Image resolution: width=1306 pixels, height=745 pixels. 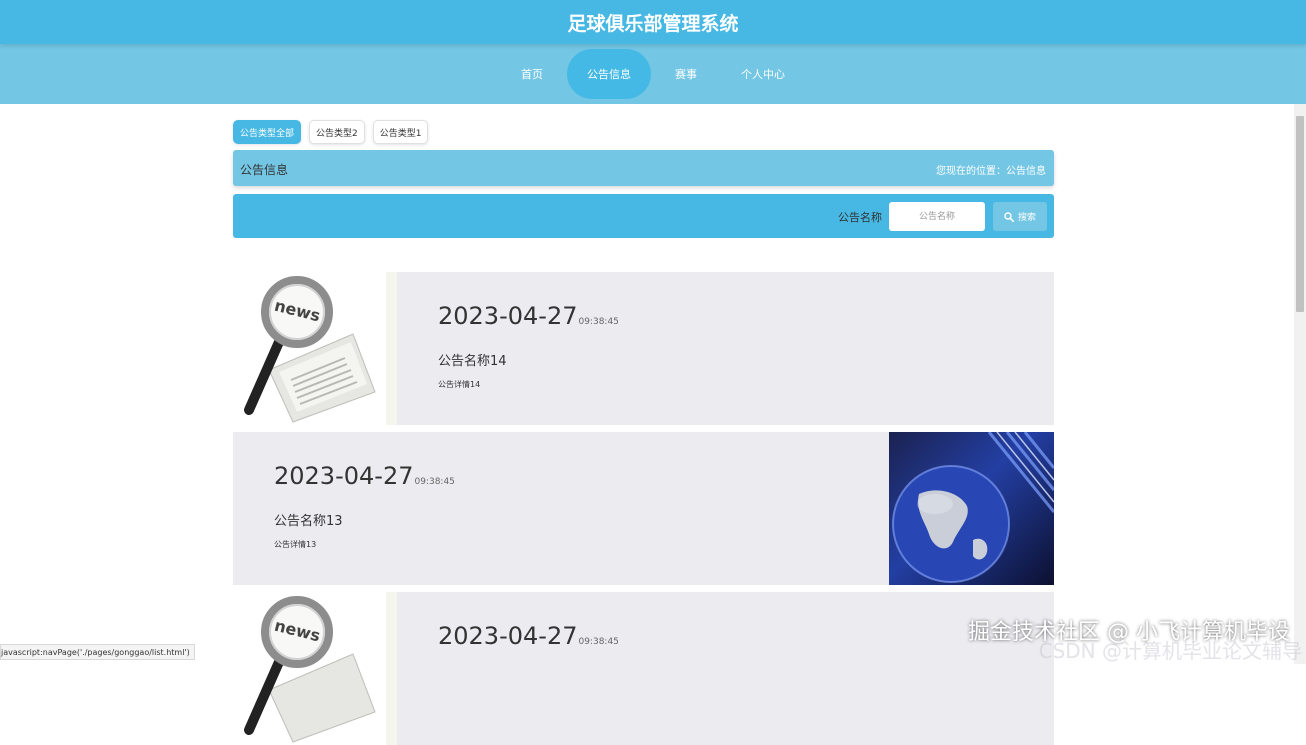 What do you see at coordinates (400, 132) in the screenshot?
I see `tab-type-1: 公告类型1` at bounding box center [400, 132].